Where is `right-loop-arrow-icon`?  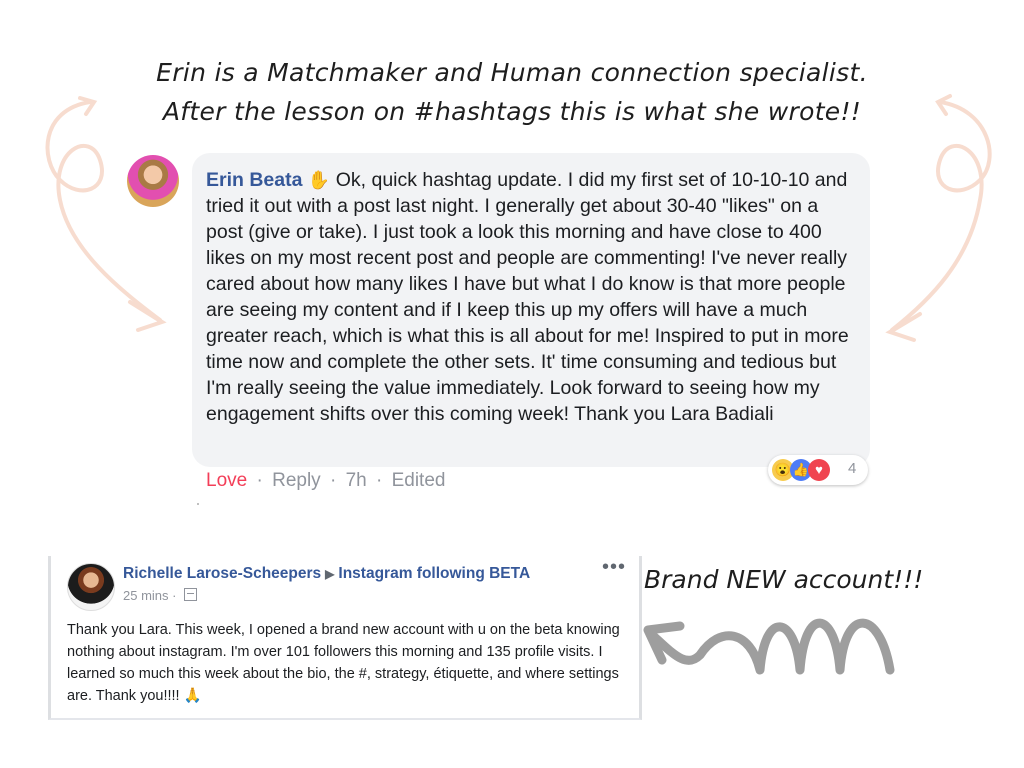
right-loop-arrow-icon is located at coordinates (938, 218).